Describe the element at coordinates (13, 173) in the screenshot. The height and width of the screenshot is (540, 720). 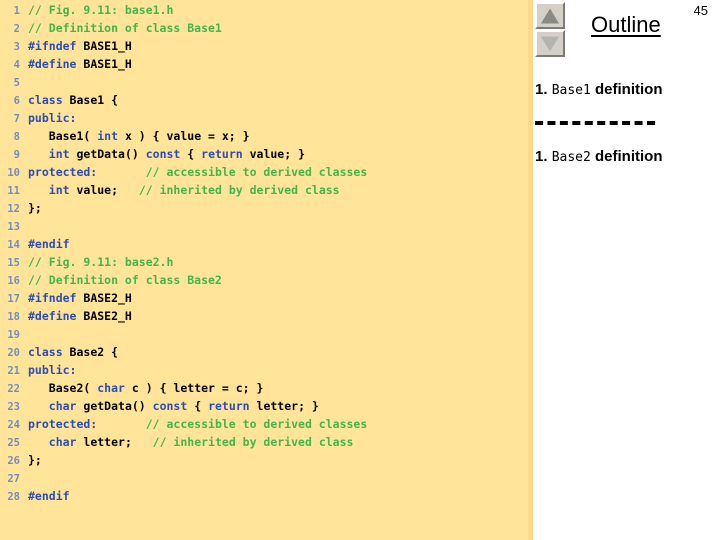
I see `line-number: 10` at that location.